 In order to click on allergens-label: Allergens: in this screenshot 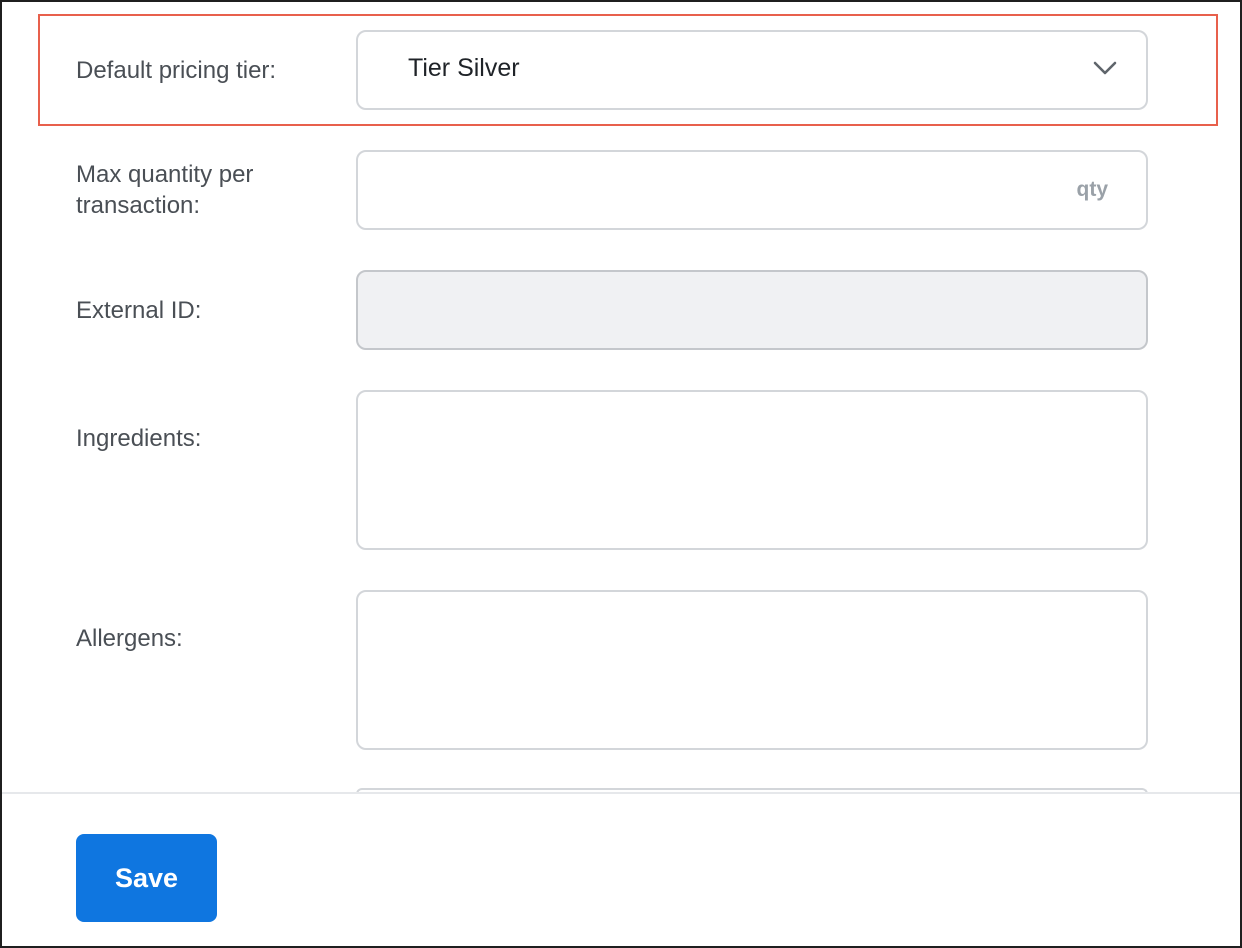, I will do `click(129, 638)`.